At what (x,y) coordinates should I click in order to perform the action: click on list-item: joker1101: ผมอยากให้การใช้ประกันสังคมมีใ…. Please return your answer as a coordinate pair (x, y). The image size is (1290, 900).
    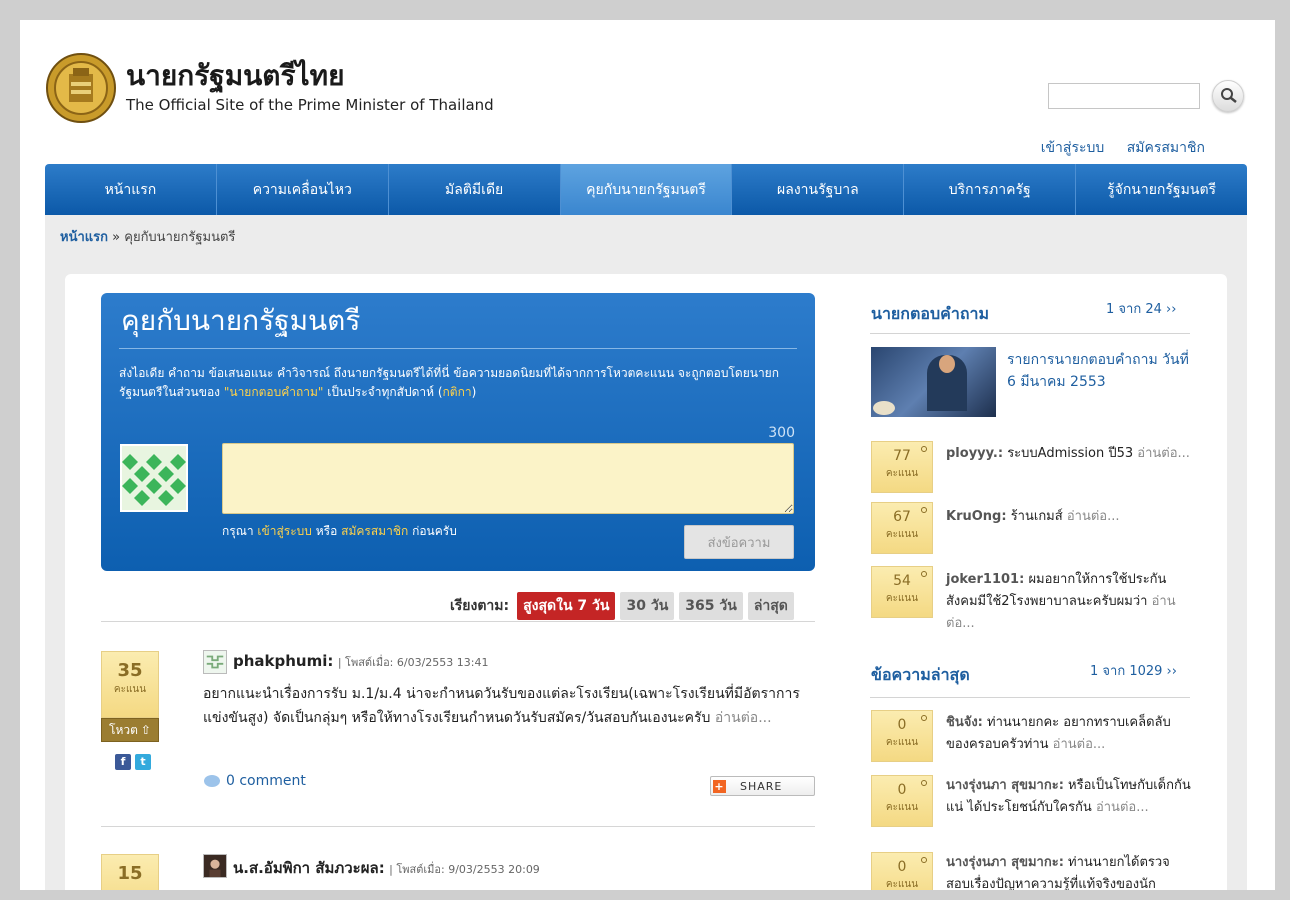
    Looking at the image, I should click on (1068, 602).